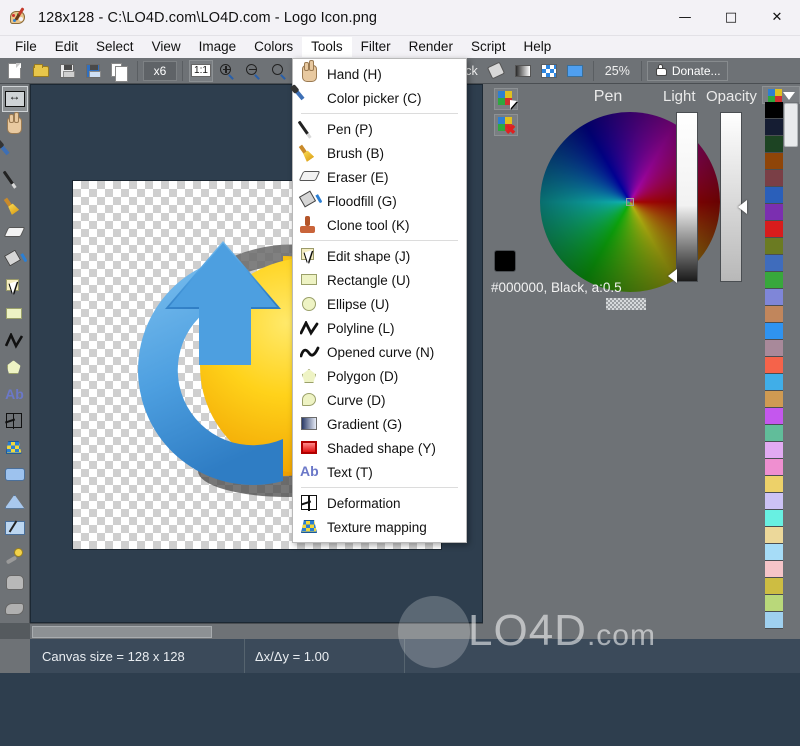  What do you see at coordinates (273, 47) in the screenshot?
I see `menu-colors: Colors` at bounding box center [273, 47].